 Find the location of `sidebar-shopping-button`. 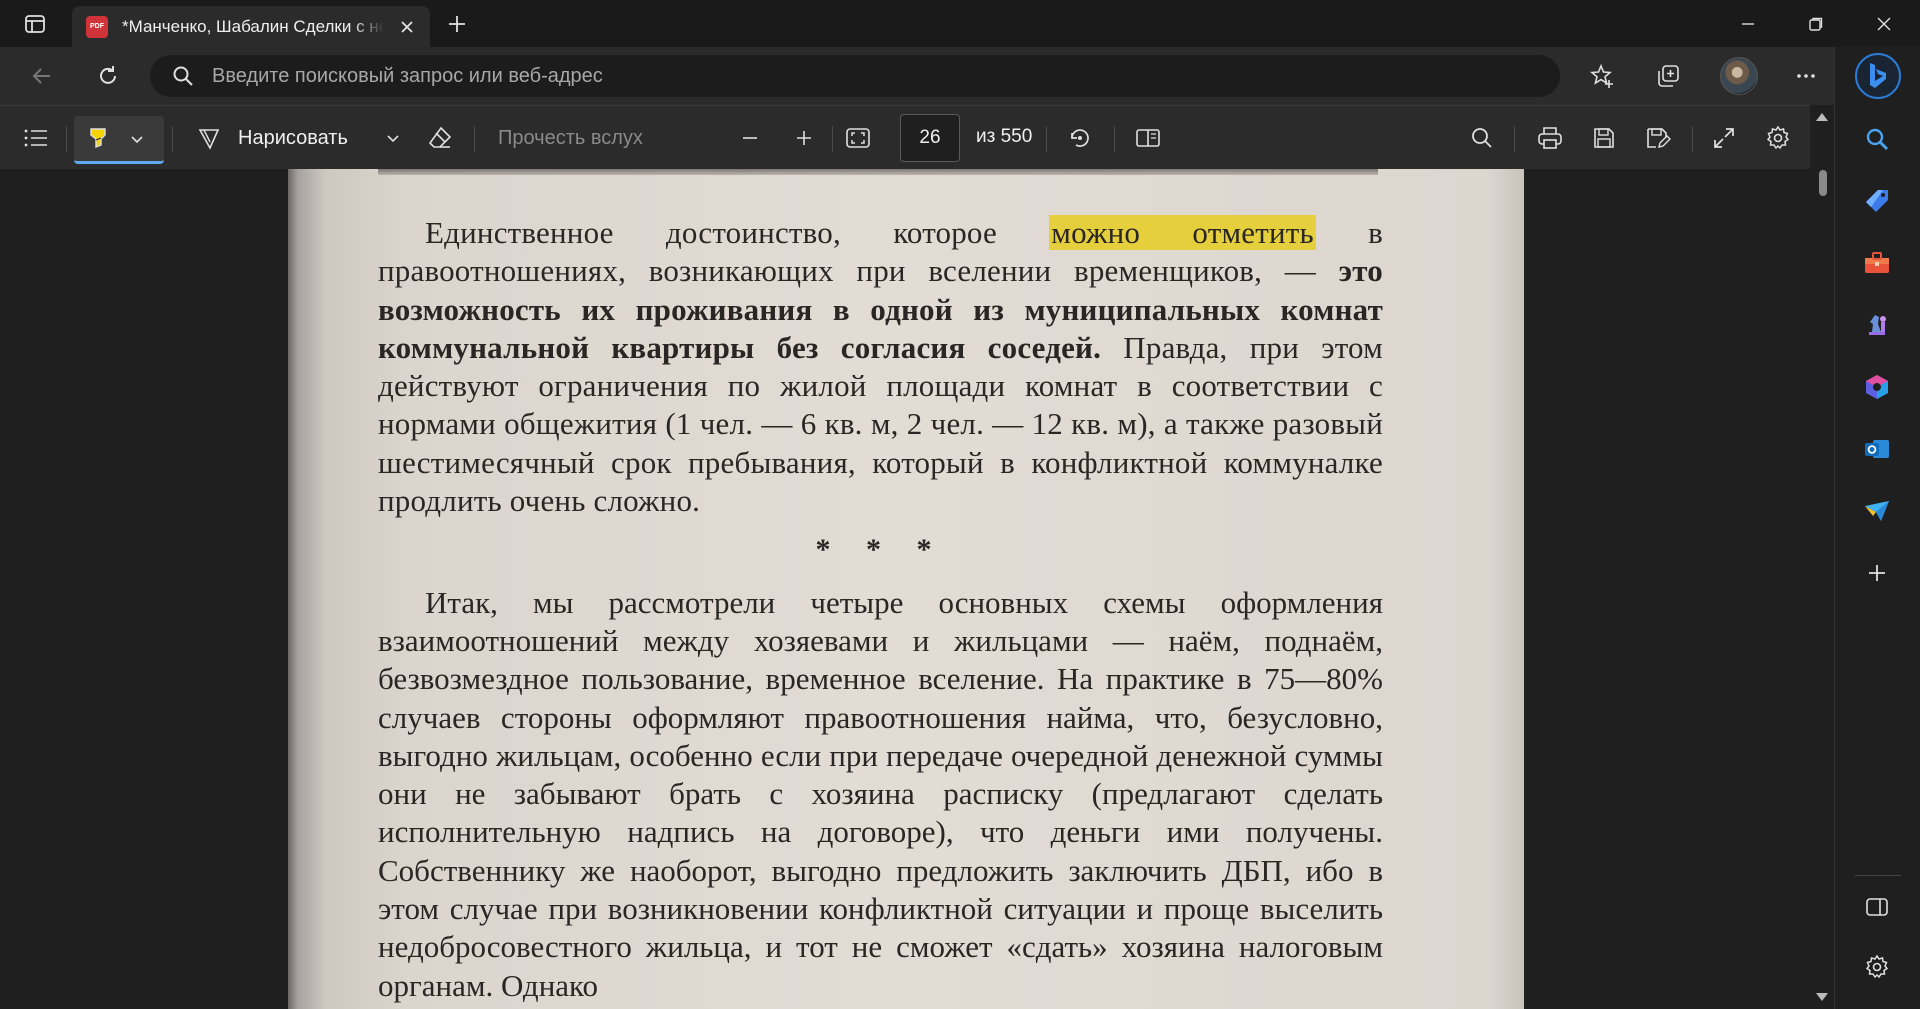

sidebar-shopping-button is located at coordinates (1877, 201).